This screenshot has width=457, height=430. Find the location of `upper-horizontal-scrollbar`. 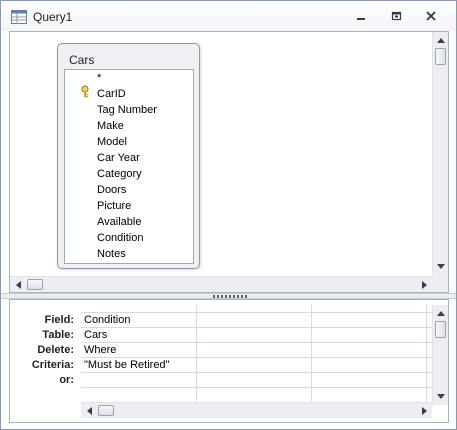

upper-horizontal-scrollbar is located at coordinates (221, 284).